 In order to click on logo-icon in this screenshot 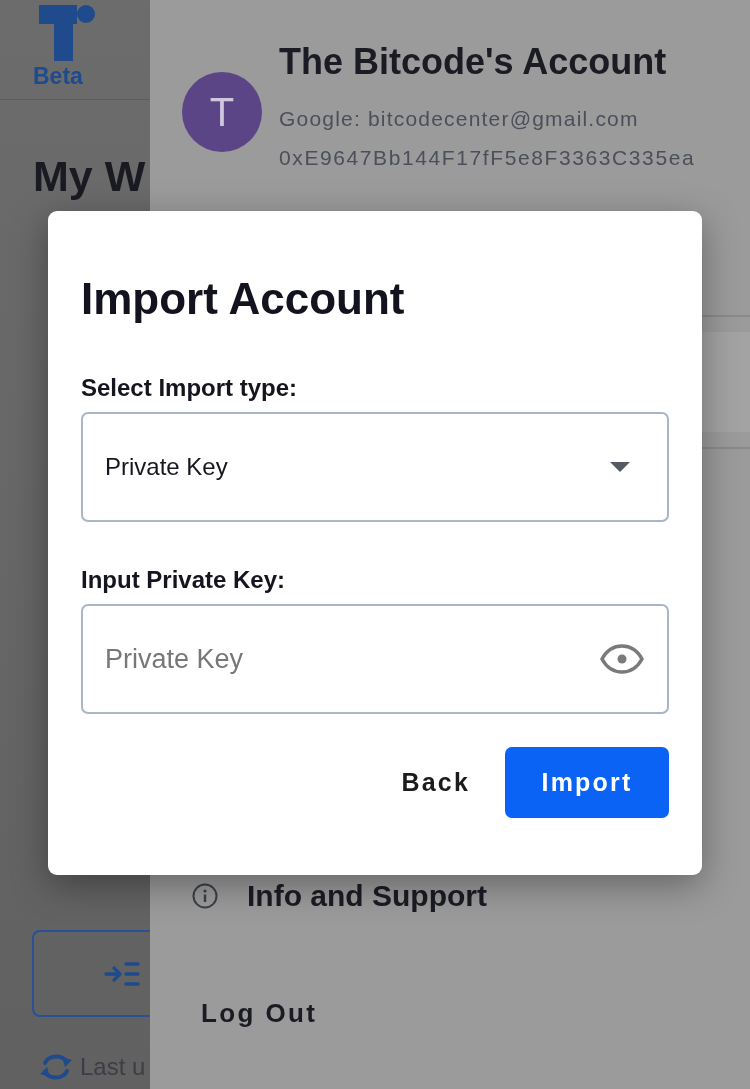, I will do `click(67, 33)`.